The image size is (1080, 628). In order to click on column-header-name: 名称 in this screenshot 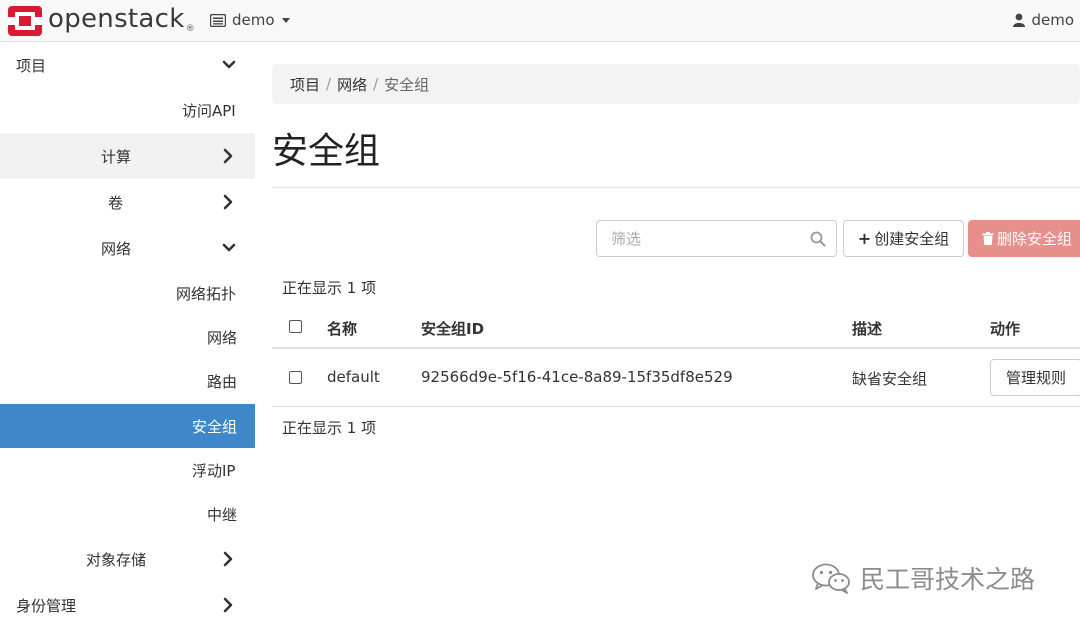, I will do `click(342, 328)`.